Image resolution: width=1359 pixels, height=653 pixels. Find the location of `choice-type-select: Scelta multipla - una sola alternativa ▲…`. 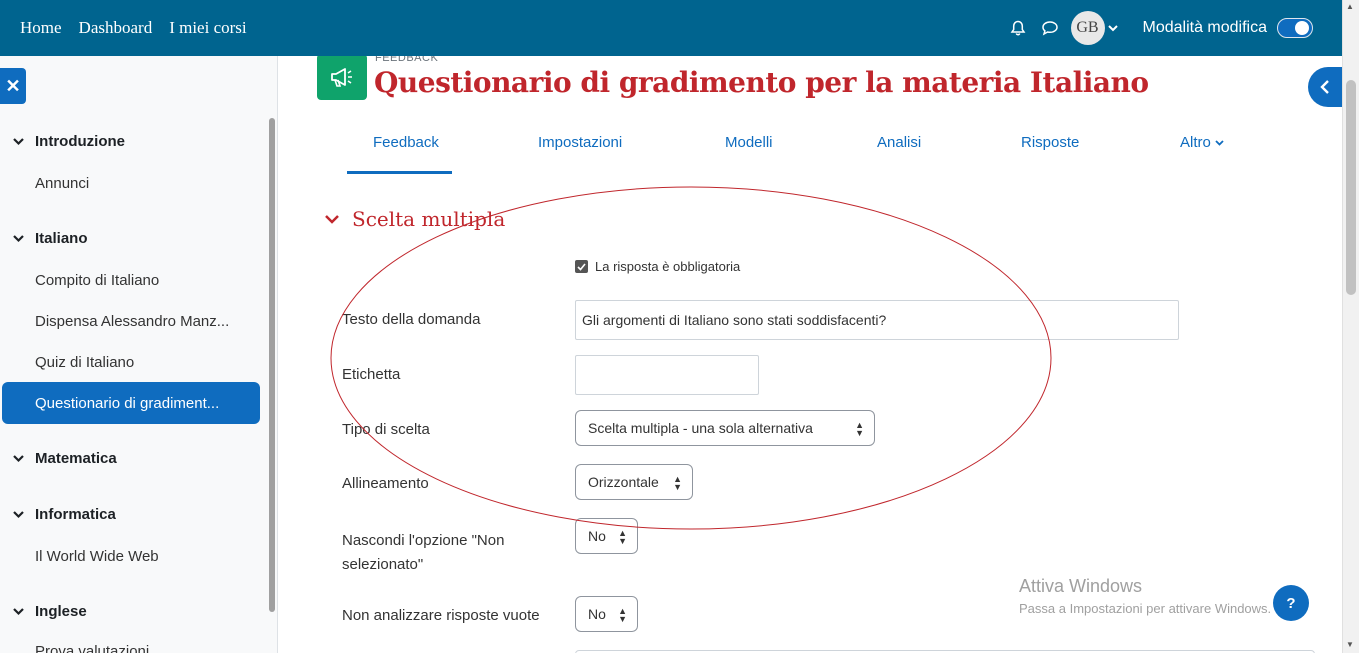

choice-type-select: Scelta multipla - una sola alternativa ▲… is located at coordinates (725, 428).